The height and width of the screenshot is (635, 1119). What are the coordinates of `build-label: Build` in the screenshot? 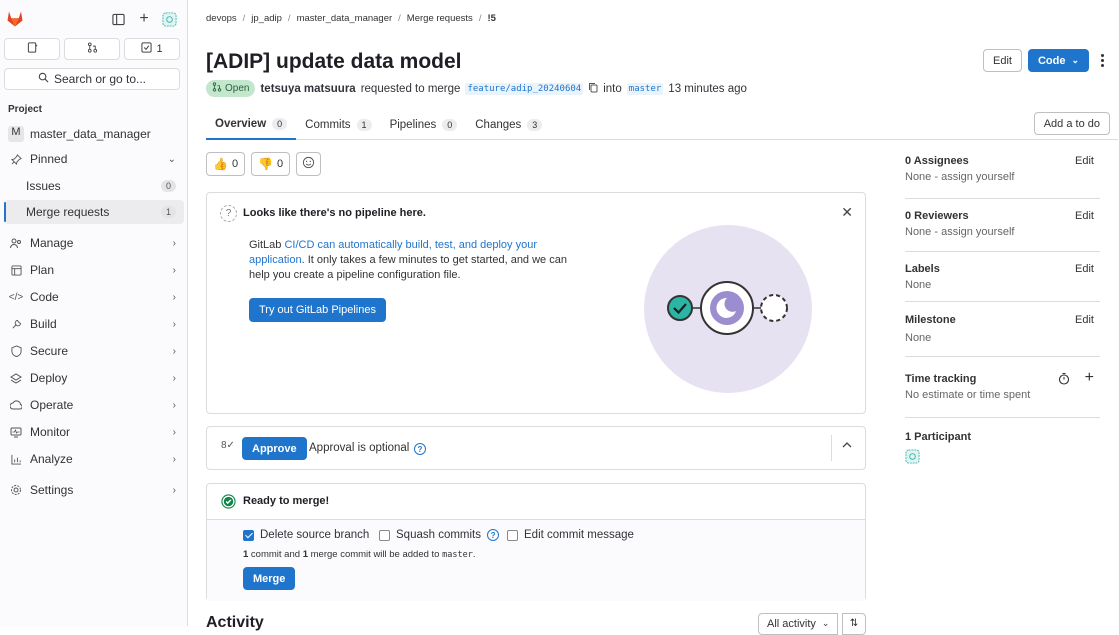 It's located at (43, 324).